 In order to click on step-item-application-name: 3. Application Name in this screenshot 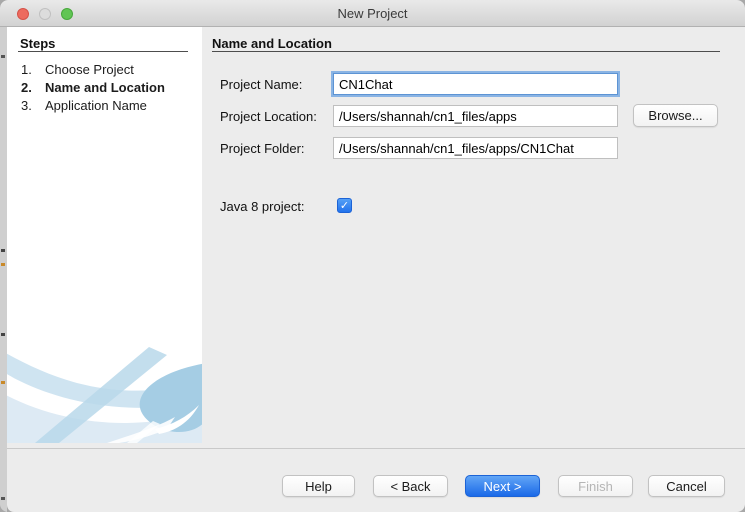, I will do `click(84, 105)`.